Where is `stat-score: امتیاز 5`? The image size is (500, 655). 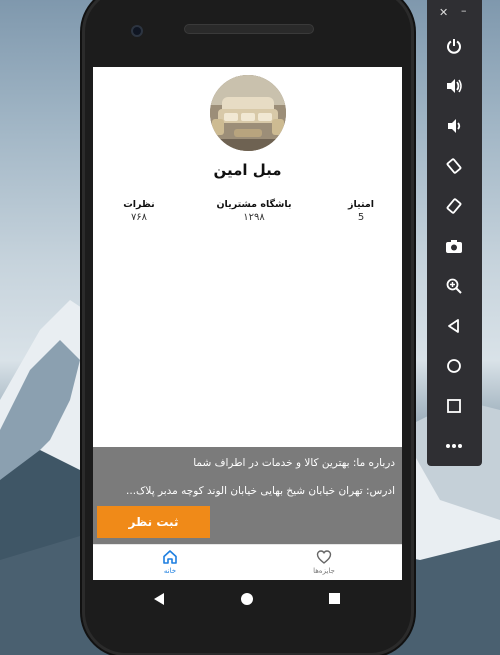
stat-score: امتیاز 5 is located at coordinates (361, 211).